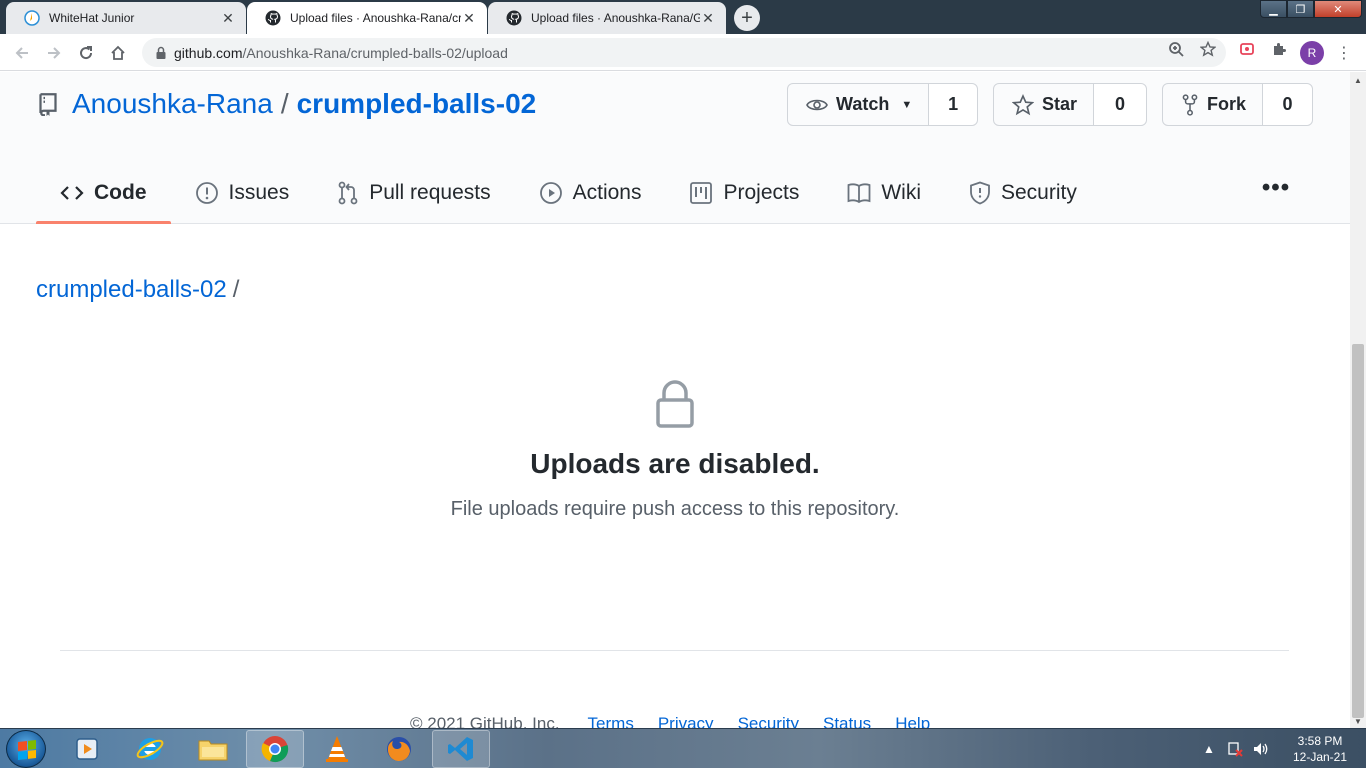 The image size is (1366, 768). I want to click on tab-security: Security, so click(1023, 193).